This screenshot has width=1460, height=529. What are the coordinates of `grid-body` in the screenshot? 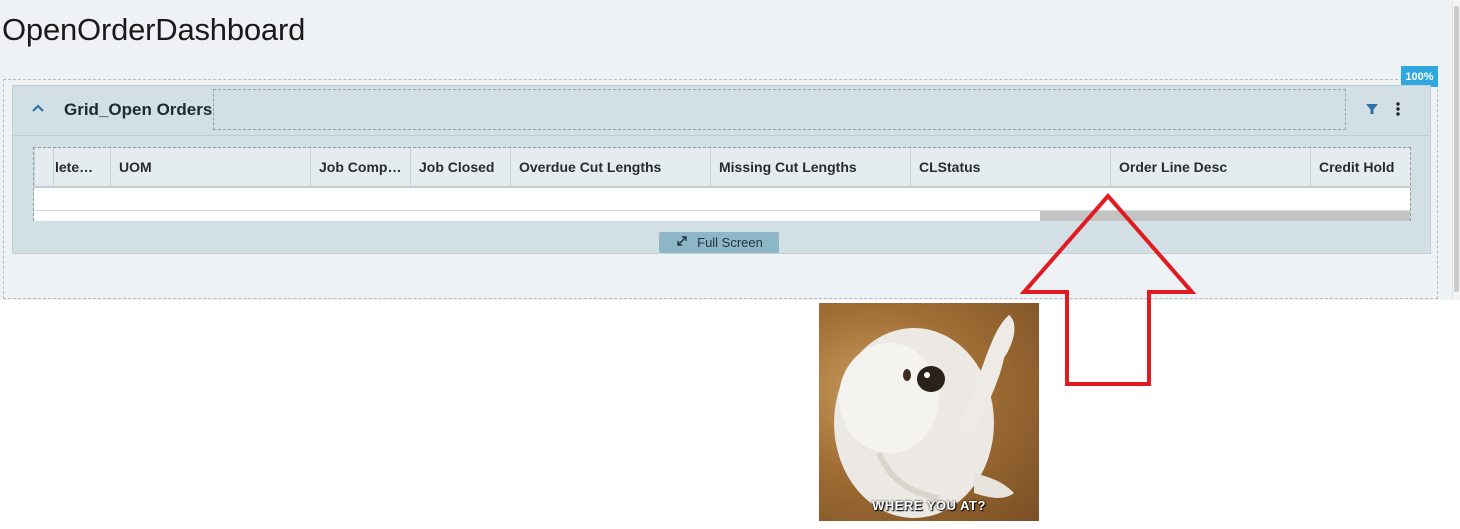 It's located at (722, 200).